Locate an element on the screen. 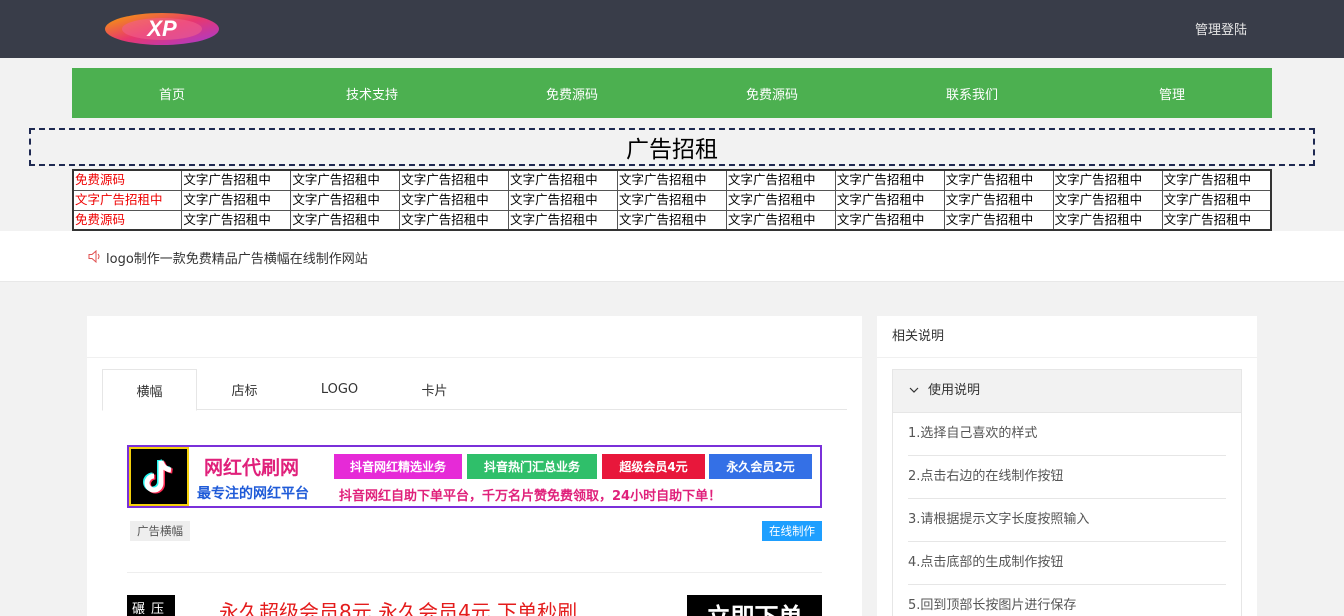 The width and height of the screenshot is (1344, 616). main-nav: 首页 技术支持 免费源码 免费源码 联系我们 管理 is located at coordinates (672, 93).